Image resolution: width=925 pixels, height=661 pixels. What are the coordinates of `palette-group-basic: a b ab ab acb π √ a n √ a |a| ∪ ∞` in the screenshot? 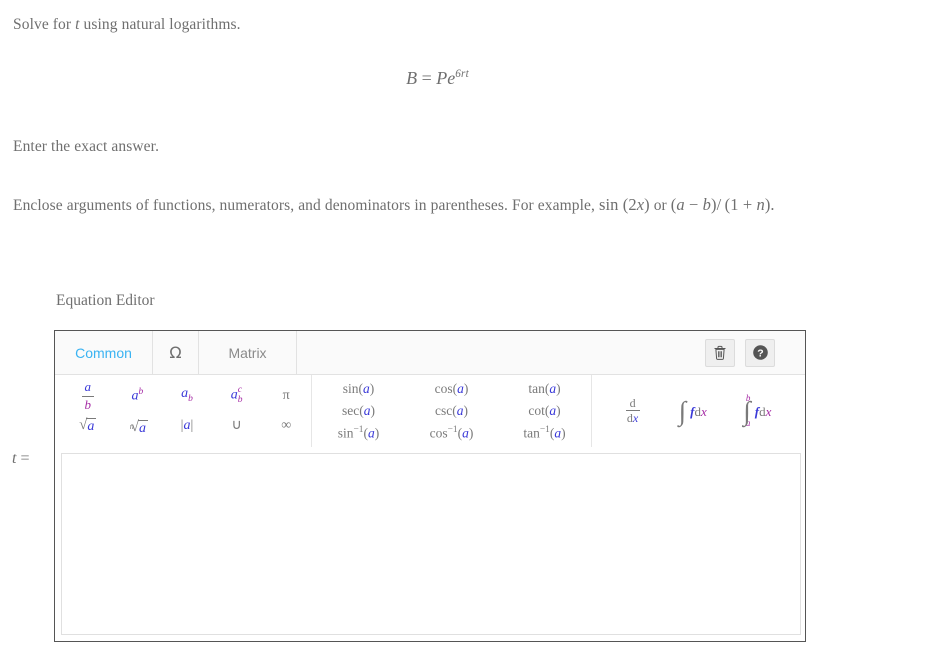 It's located at (183, 411).